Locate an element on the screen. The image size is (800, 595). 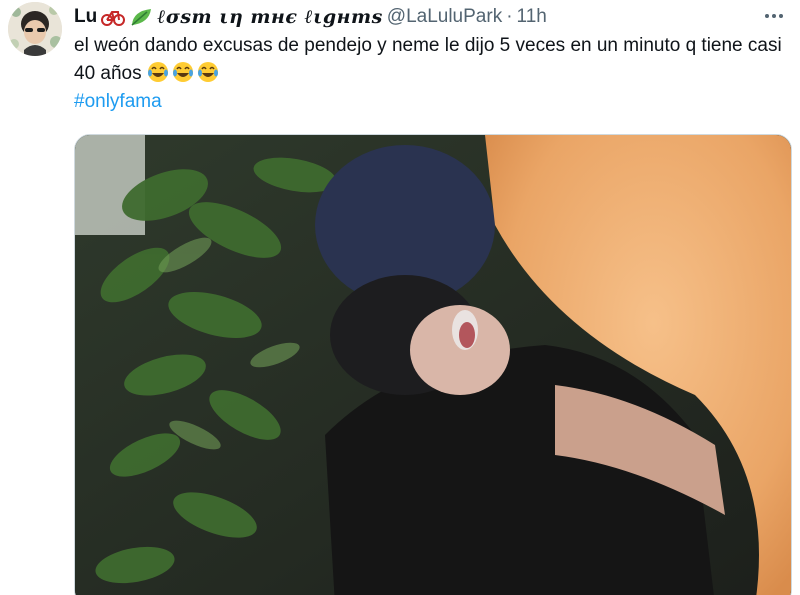
leaf-icon is located at coordinates (141, 17).